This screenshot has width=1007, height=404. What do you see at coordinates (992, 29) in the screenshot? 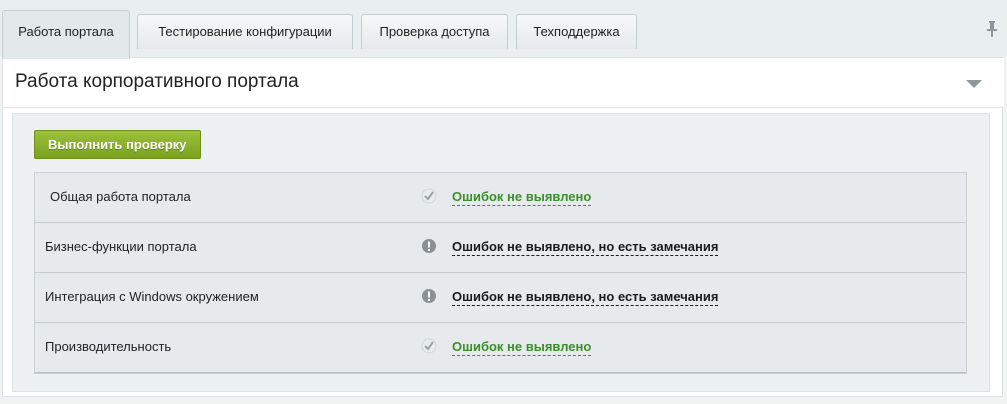
I see `pin-icon` at bounding box center [992, 29].